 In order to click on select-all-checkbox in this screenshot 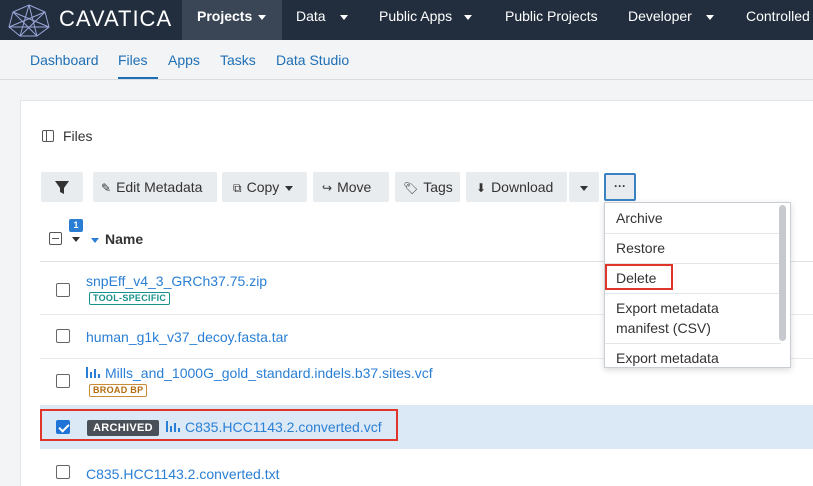, I will do `click(55, 238)`.